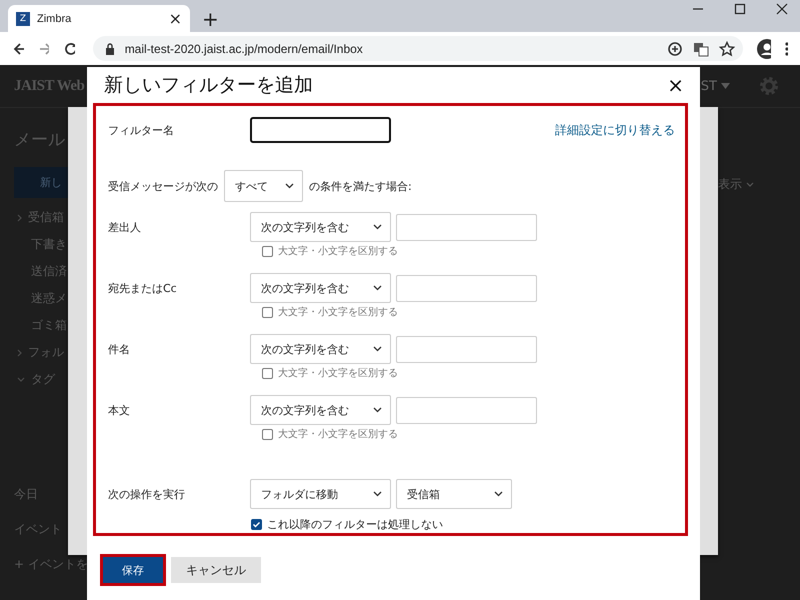  I want to click on advanced-settings-link: 詳細設定に切り替える, so click(615, 130).